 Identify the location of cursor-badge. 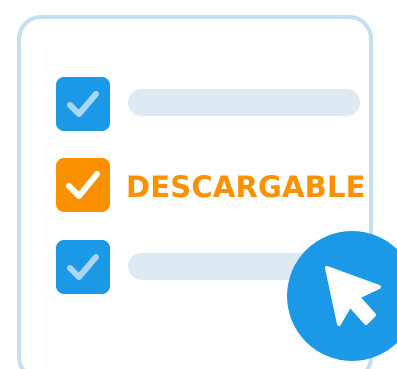
(342, 296).